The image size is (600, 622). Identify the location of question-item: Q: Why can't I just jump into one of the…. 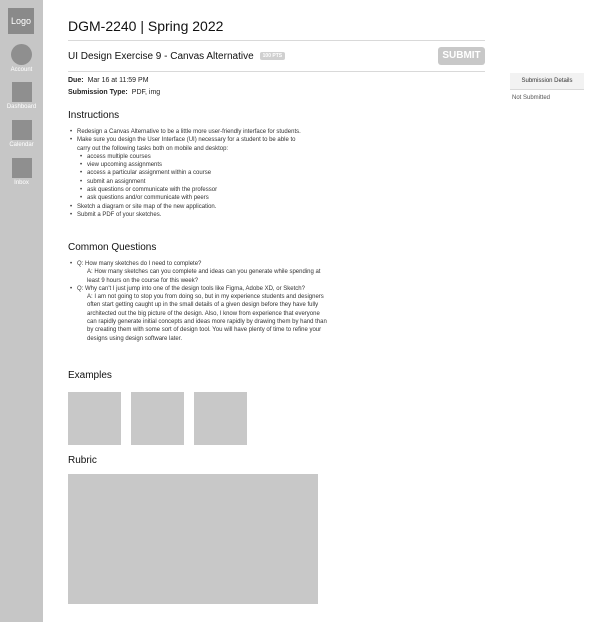
(200, 314).